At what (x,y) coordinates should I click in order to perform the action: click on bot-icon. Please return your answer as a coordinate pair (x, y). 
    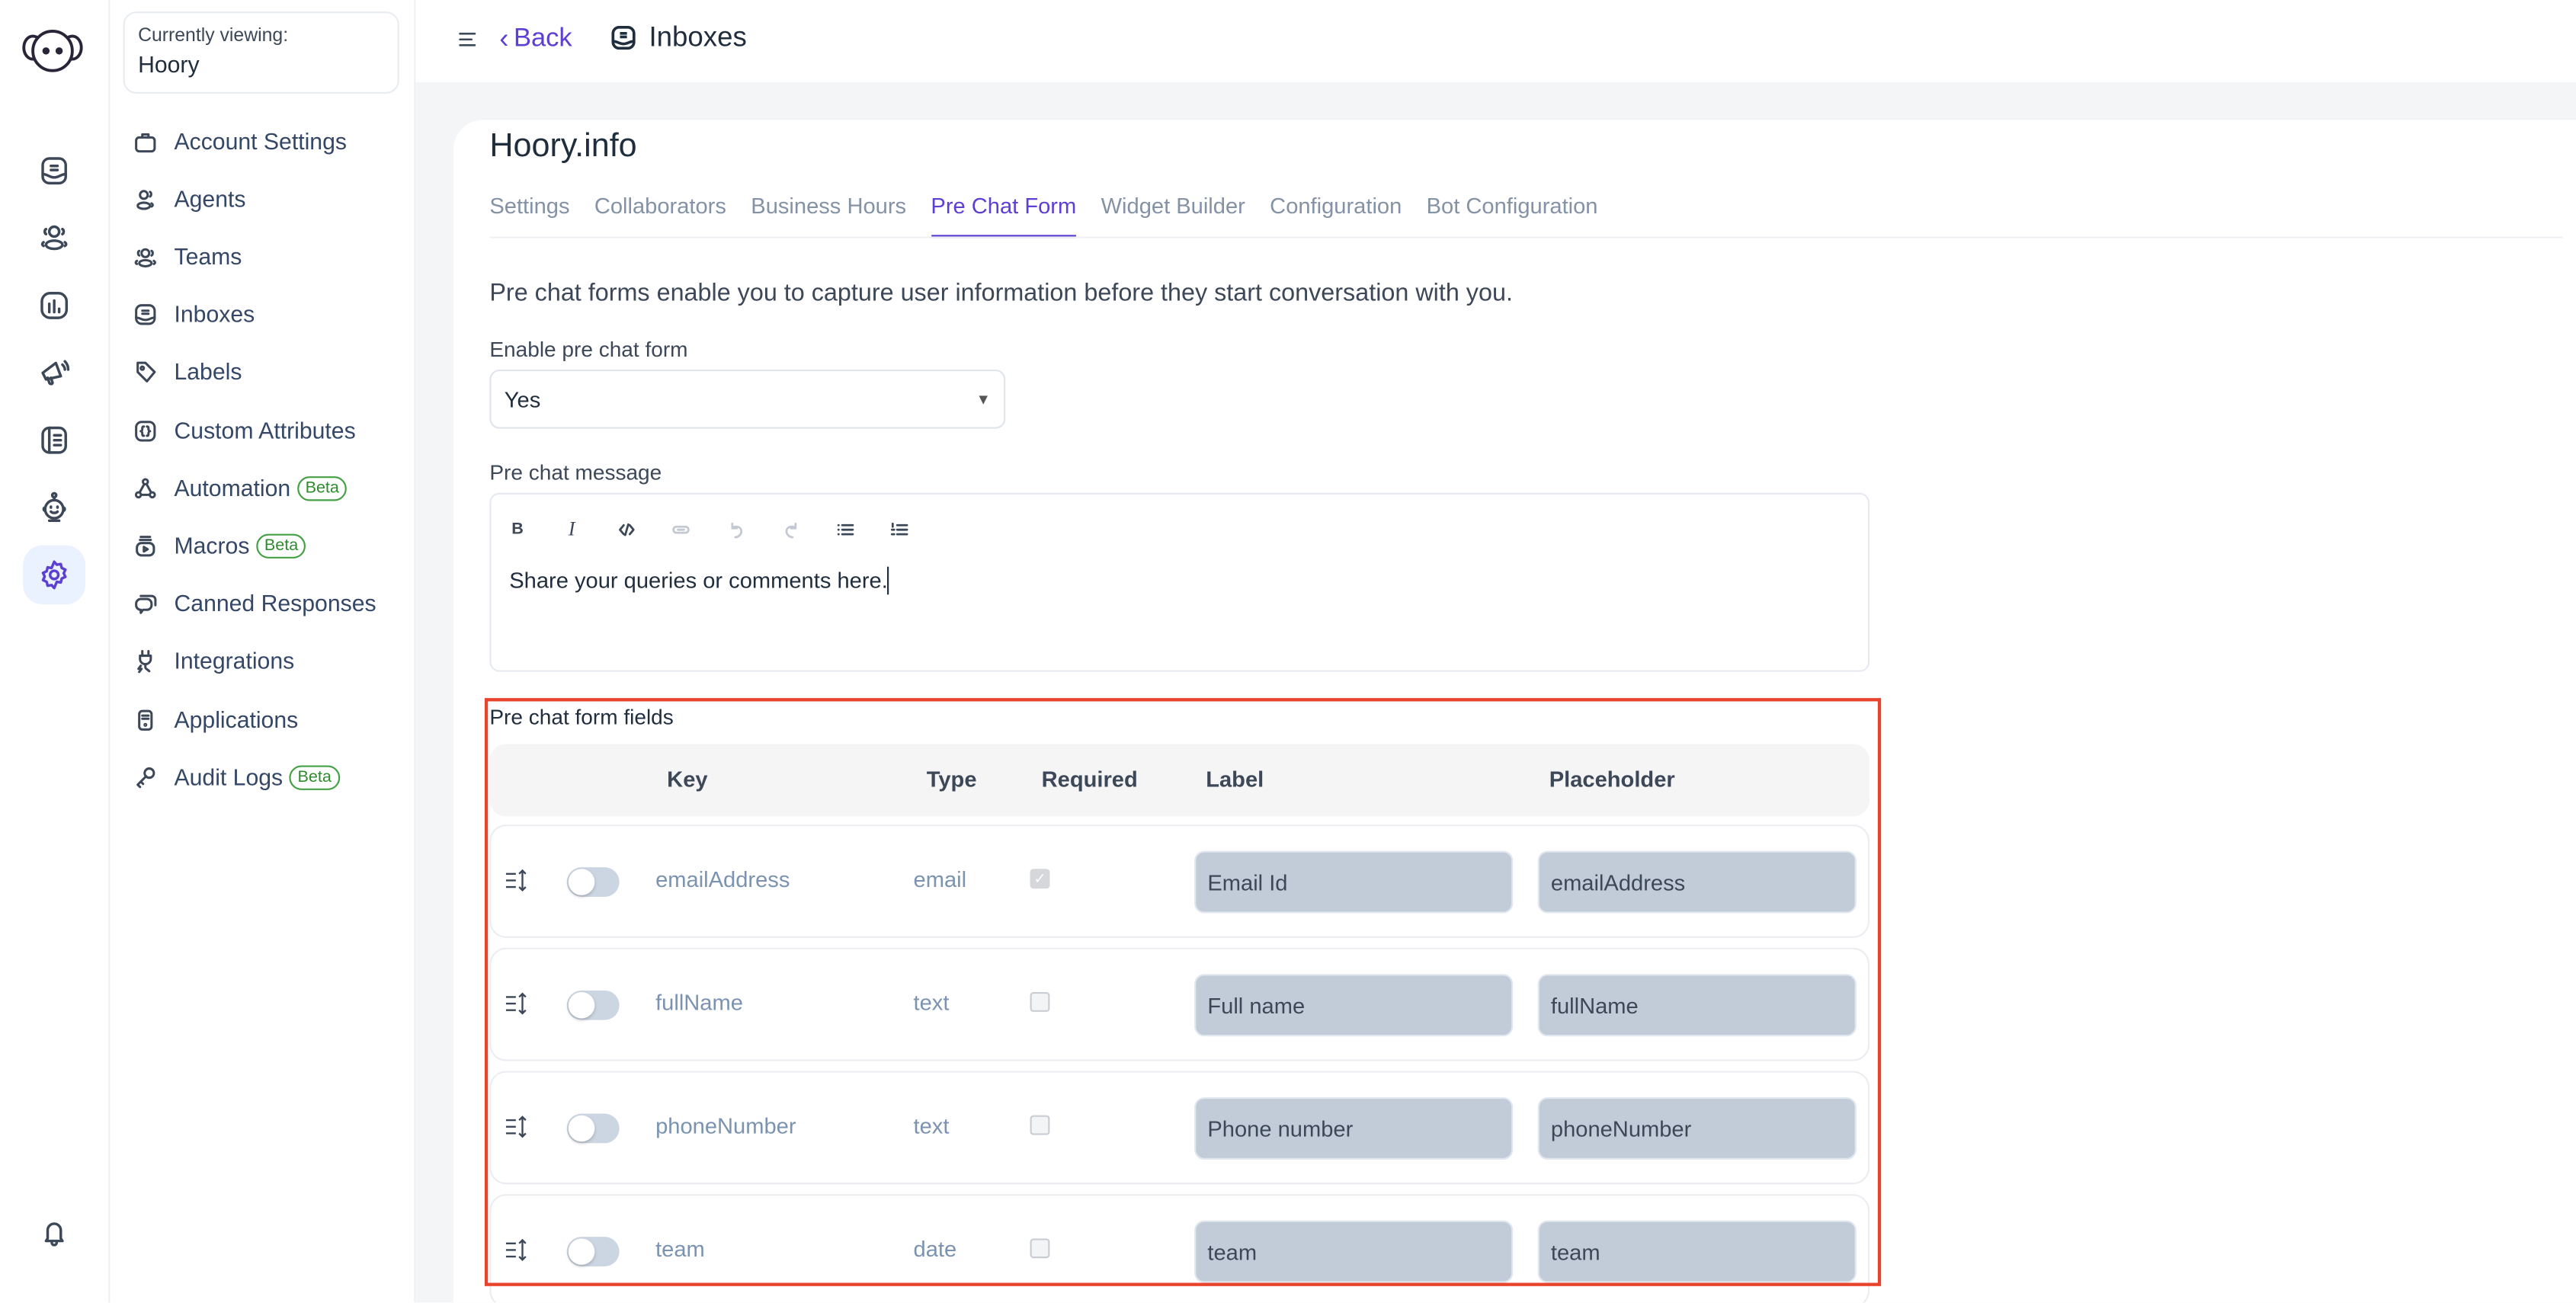
    Looking at the image, I should click on (54, 507).